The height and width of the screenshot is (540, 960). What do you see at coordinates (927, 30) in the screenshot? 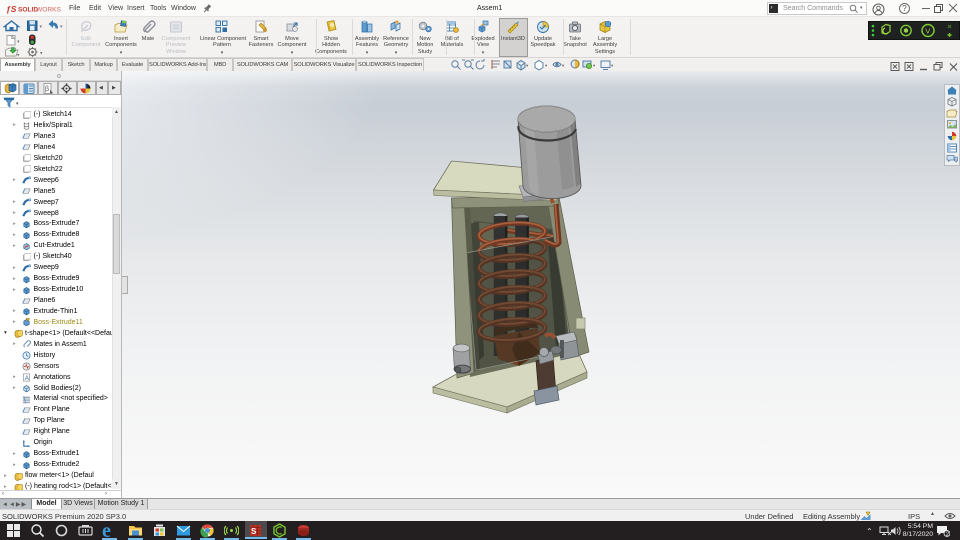
I see `svg-text: V` at bounding box center [927, 30].